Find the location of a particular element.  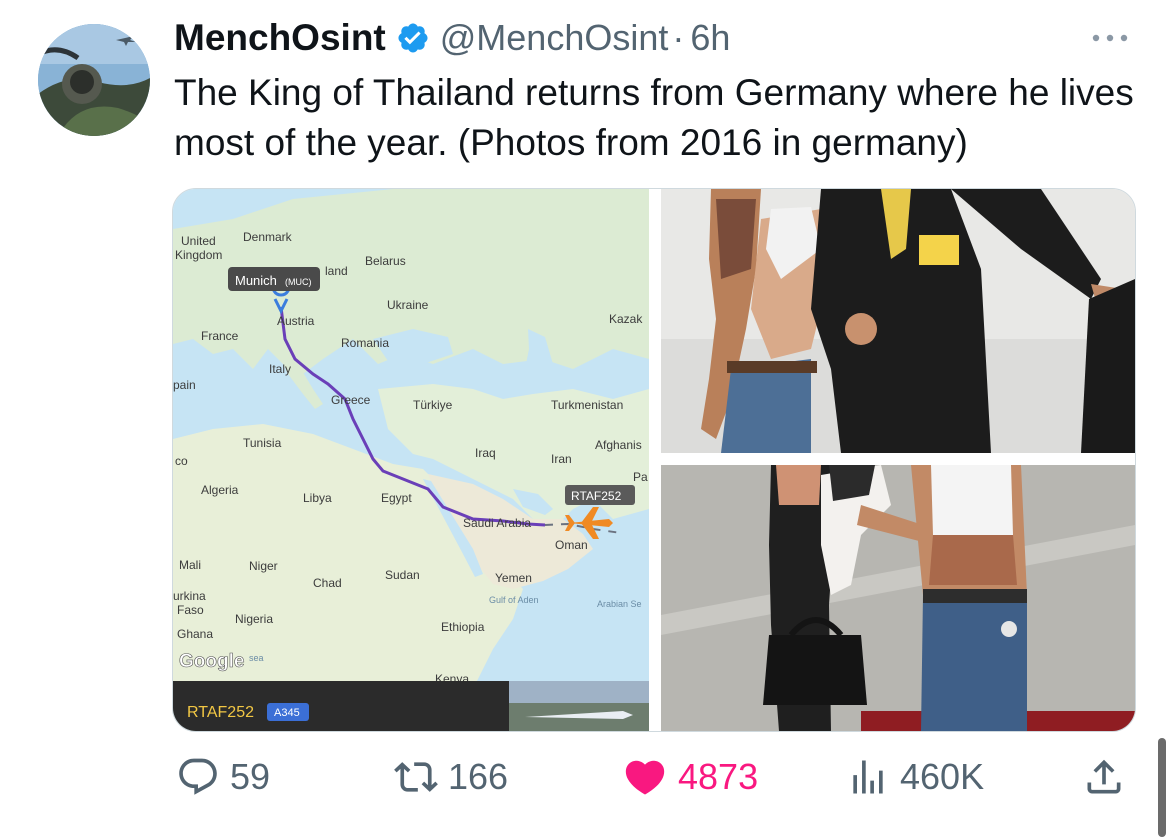

map-label-ukraine: Ukraine is located at coordinates (408, 305).